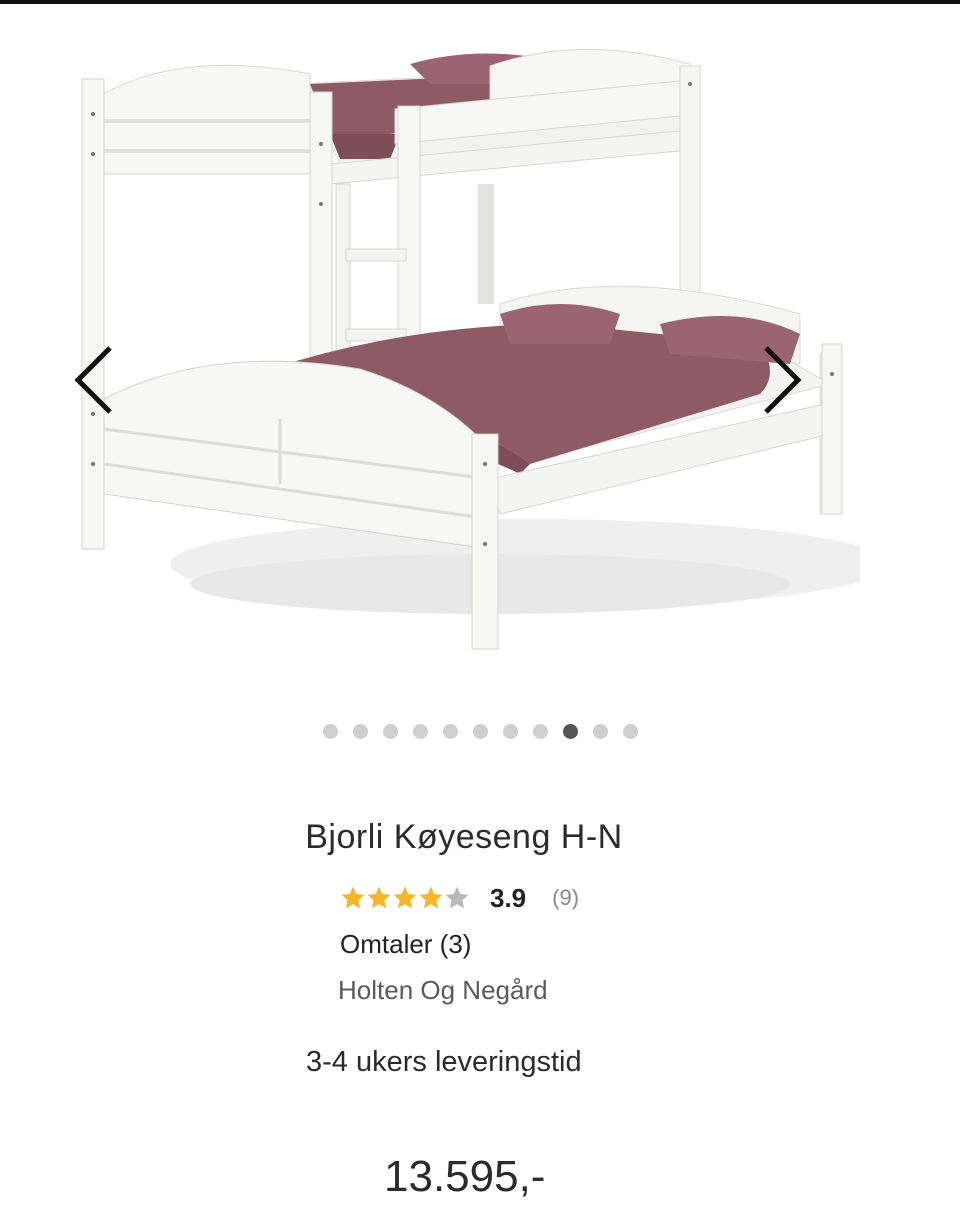 The height and width of the screenshot is (1226, 960). I want to click on brand-name: Holten Og Negård, so click(443, 990).